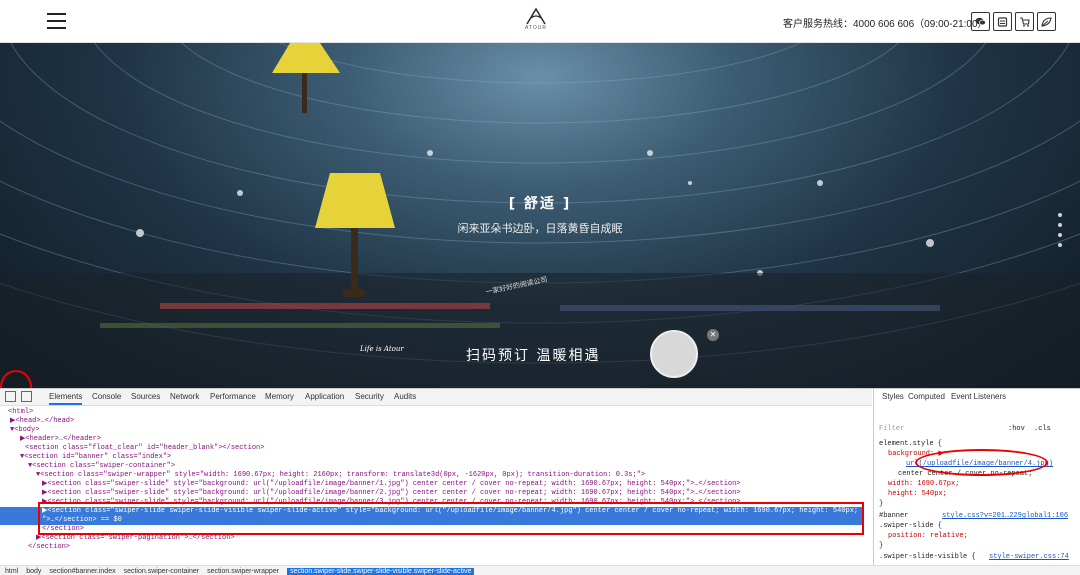 This screenshot has width=1080, height=575. What do you see at coordinates (451, 518) in the screenshot?
I see `annotation-selection-box` at bounding box center [451, 518].